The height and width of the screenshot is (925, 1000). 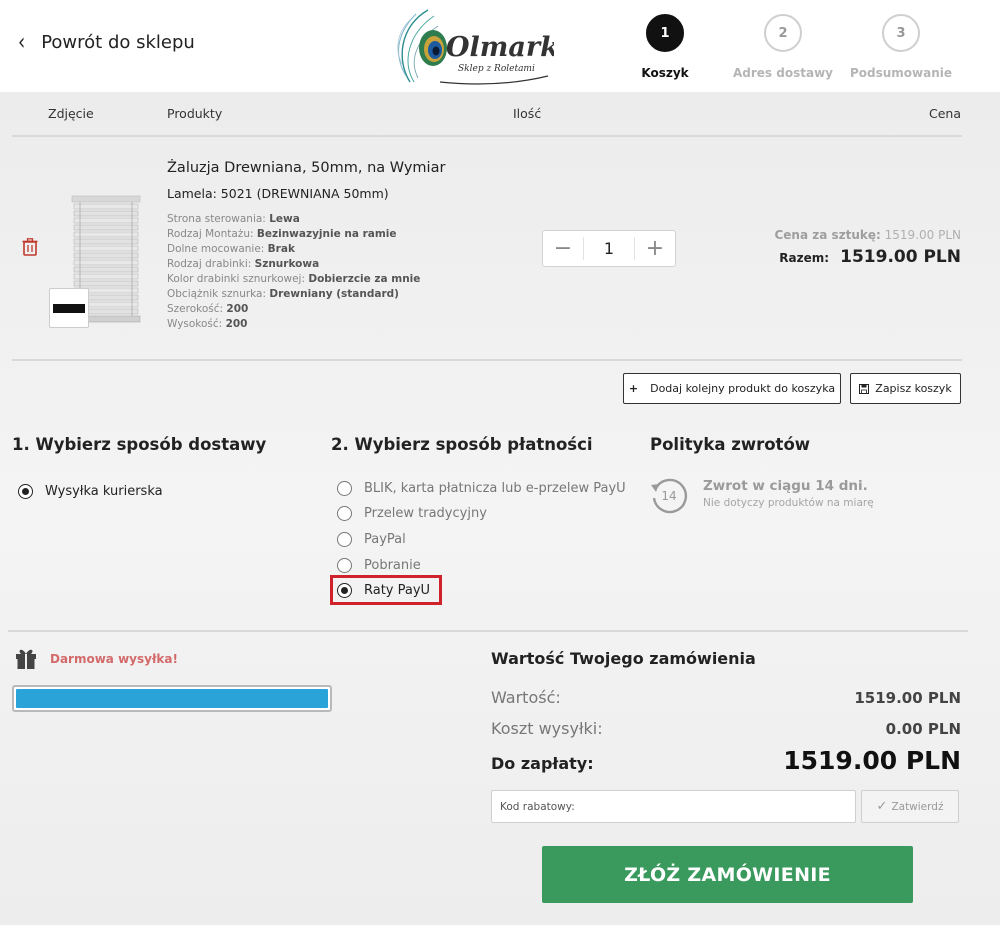 I want to click on quantity-stepper: − 1 +, so click(x=609, y=248).